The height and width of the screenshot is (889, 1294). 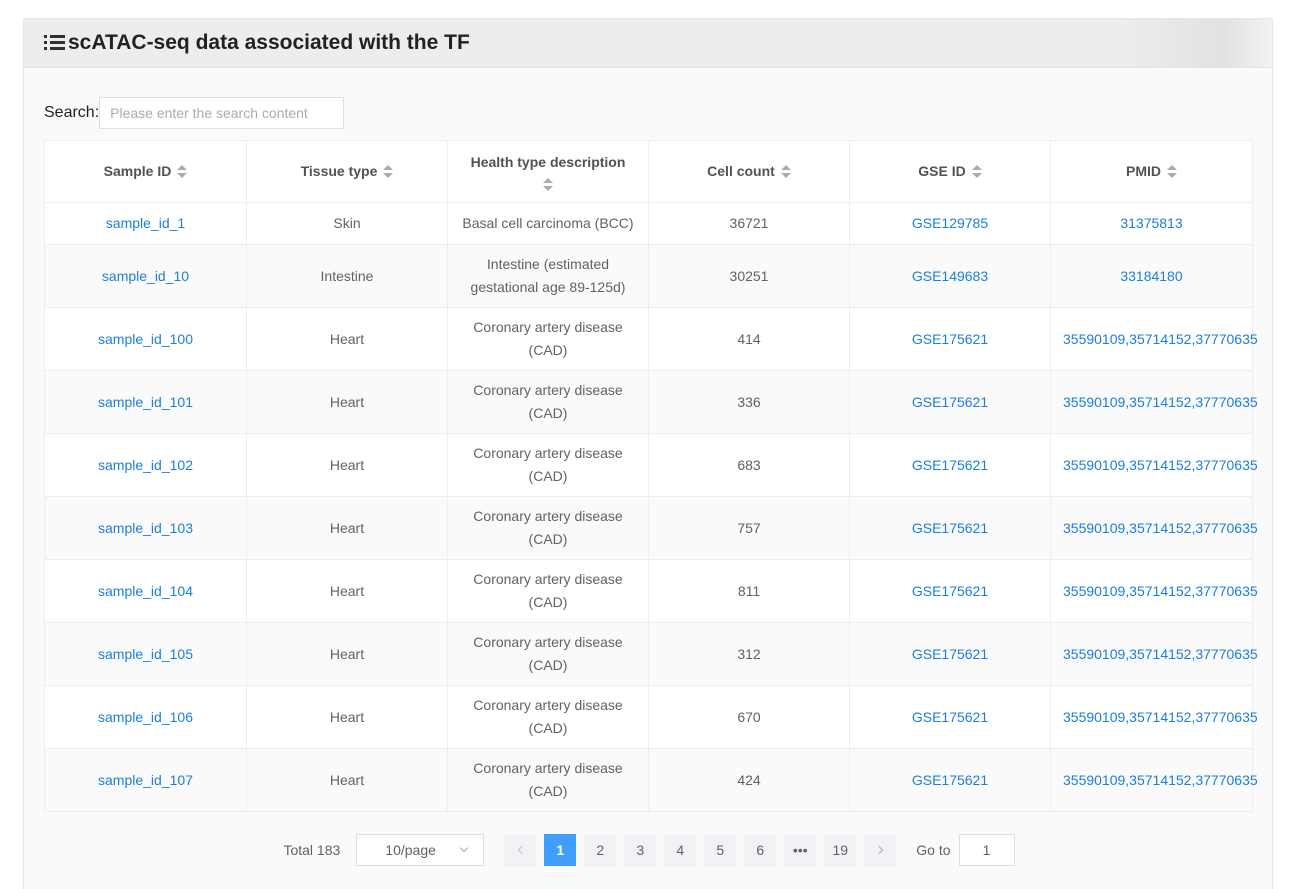 I want to click on cell-count-cell: 683, so click(x=749, y=465).